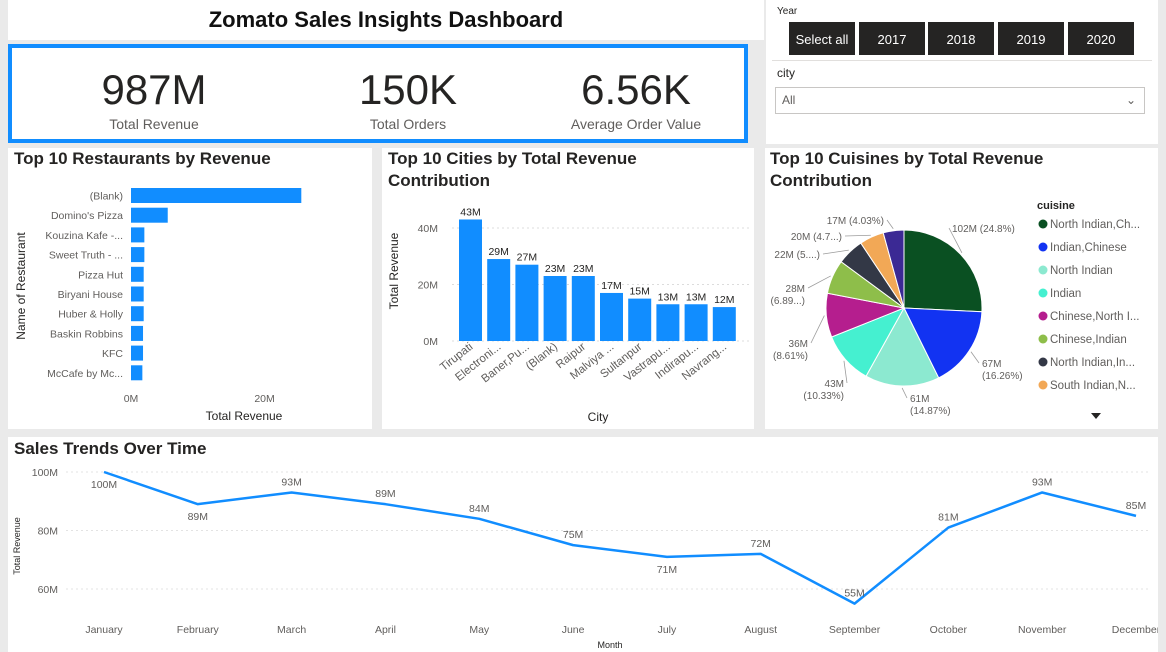 This screenshot has height=652, width=1166. I want to click on data-label: 27M, so click(527, 258).